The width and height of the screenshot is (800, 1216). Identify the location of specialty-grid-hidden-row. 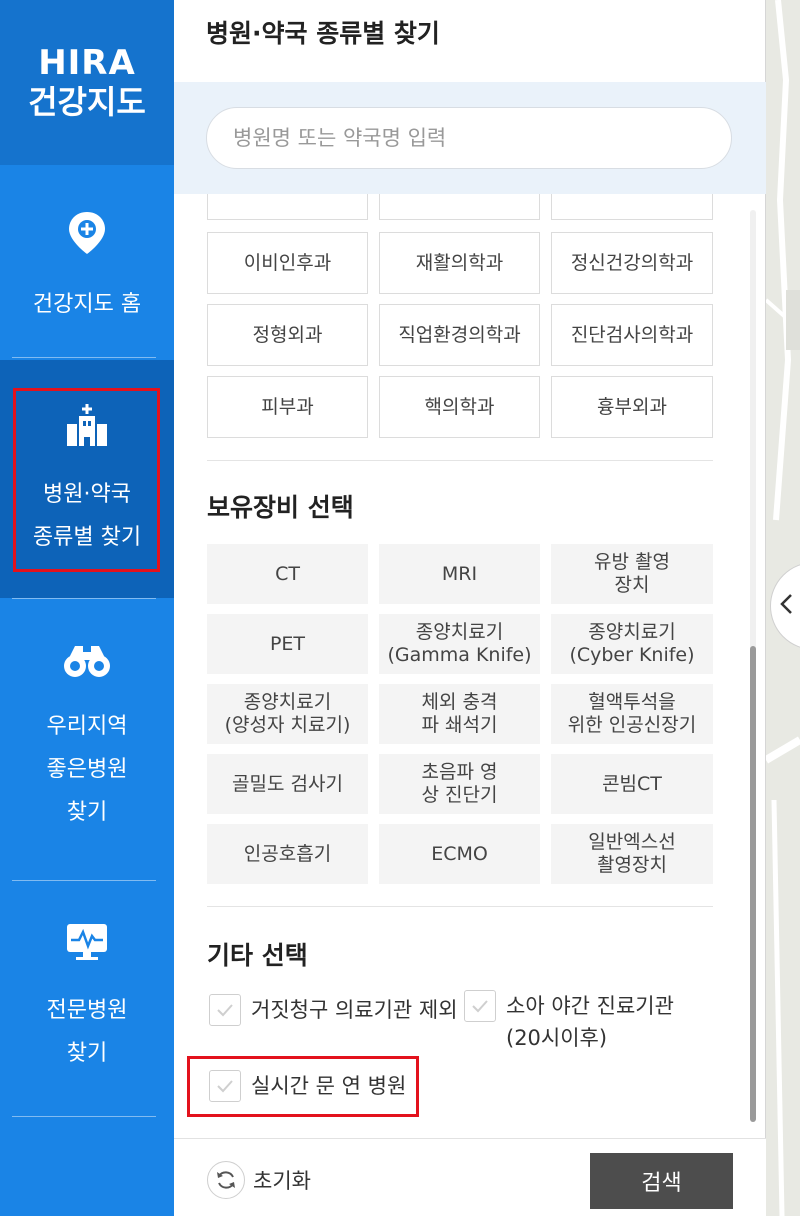
(460, 207).